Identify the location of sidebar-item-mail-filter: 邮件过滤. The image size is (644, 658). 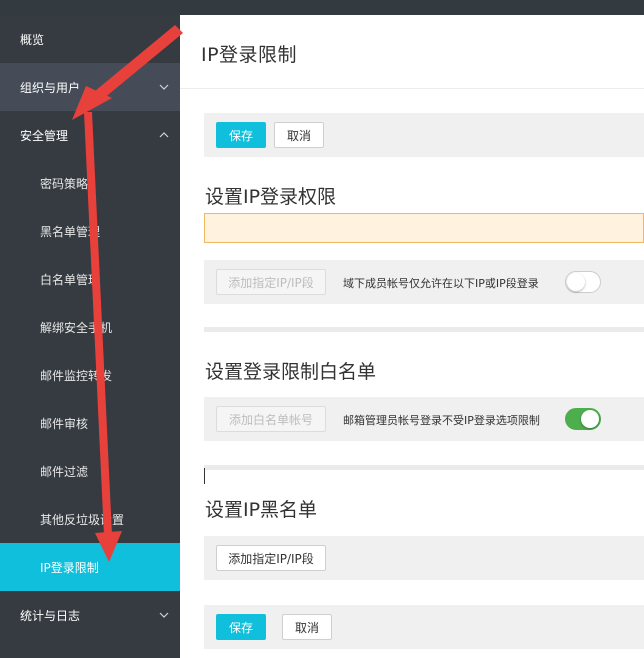
(90, 471).